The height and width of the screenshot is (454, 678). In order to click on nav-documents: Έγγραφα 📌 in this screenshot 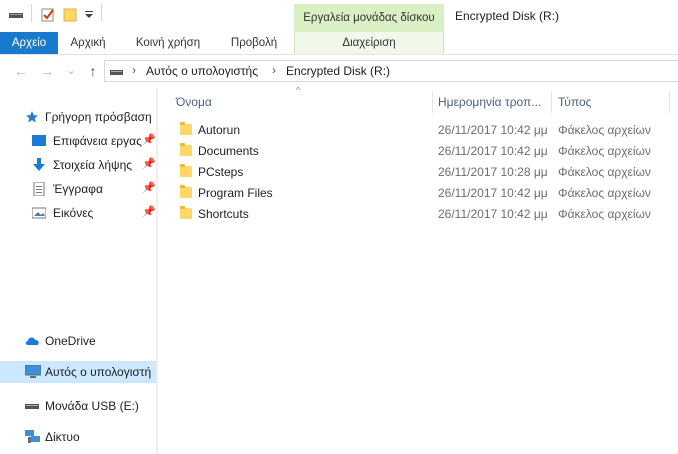, I will do `click(78, 189)`.